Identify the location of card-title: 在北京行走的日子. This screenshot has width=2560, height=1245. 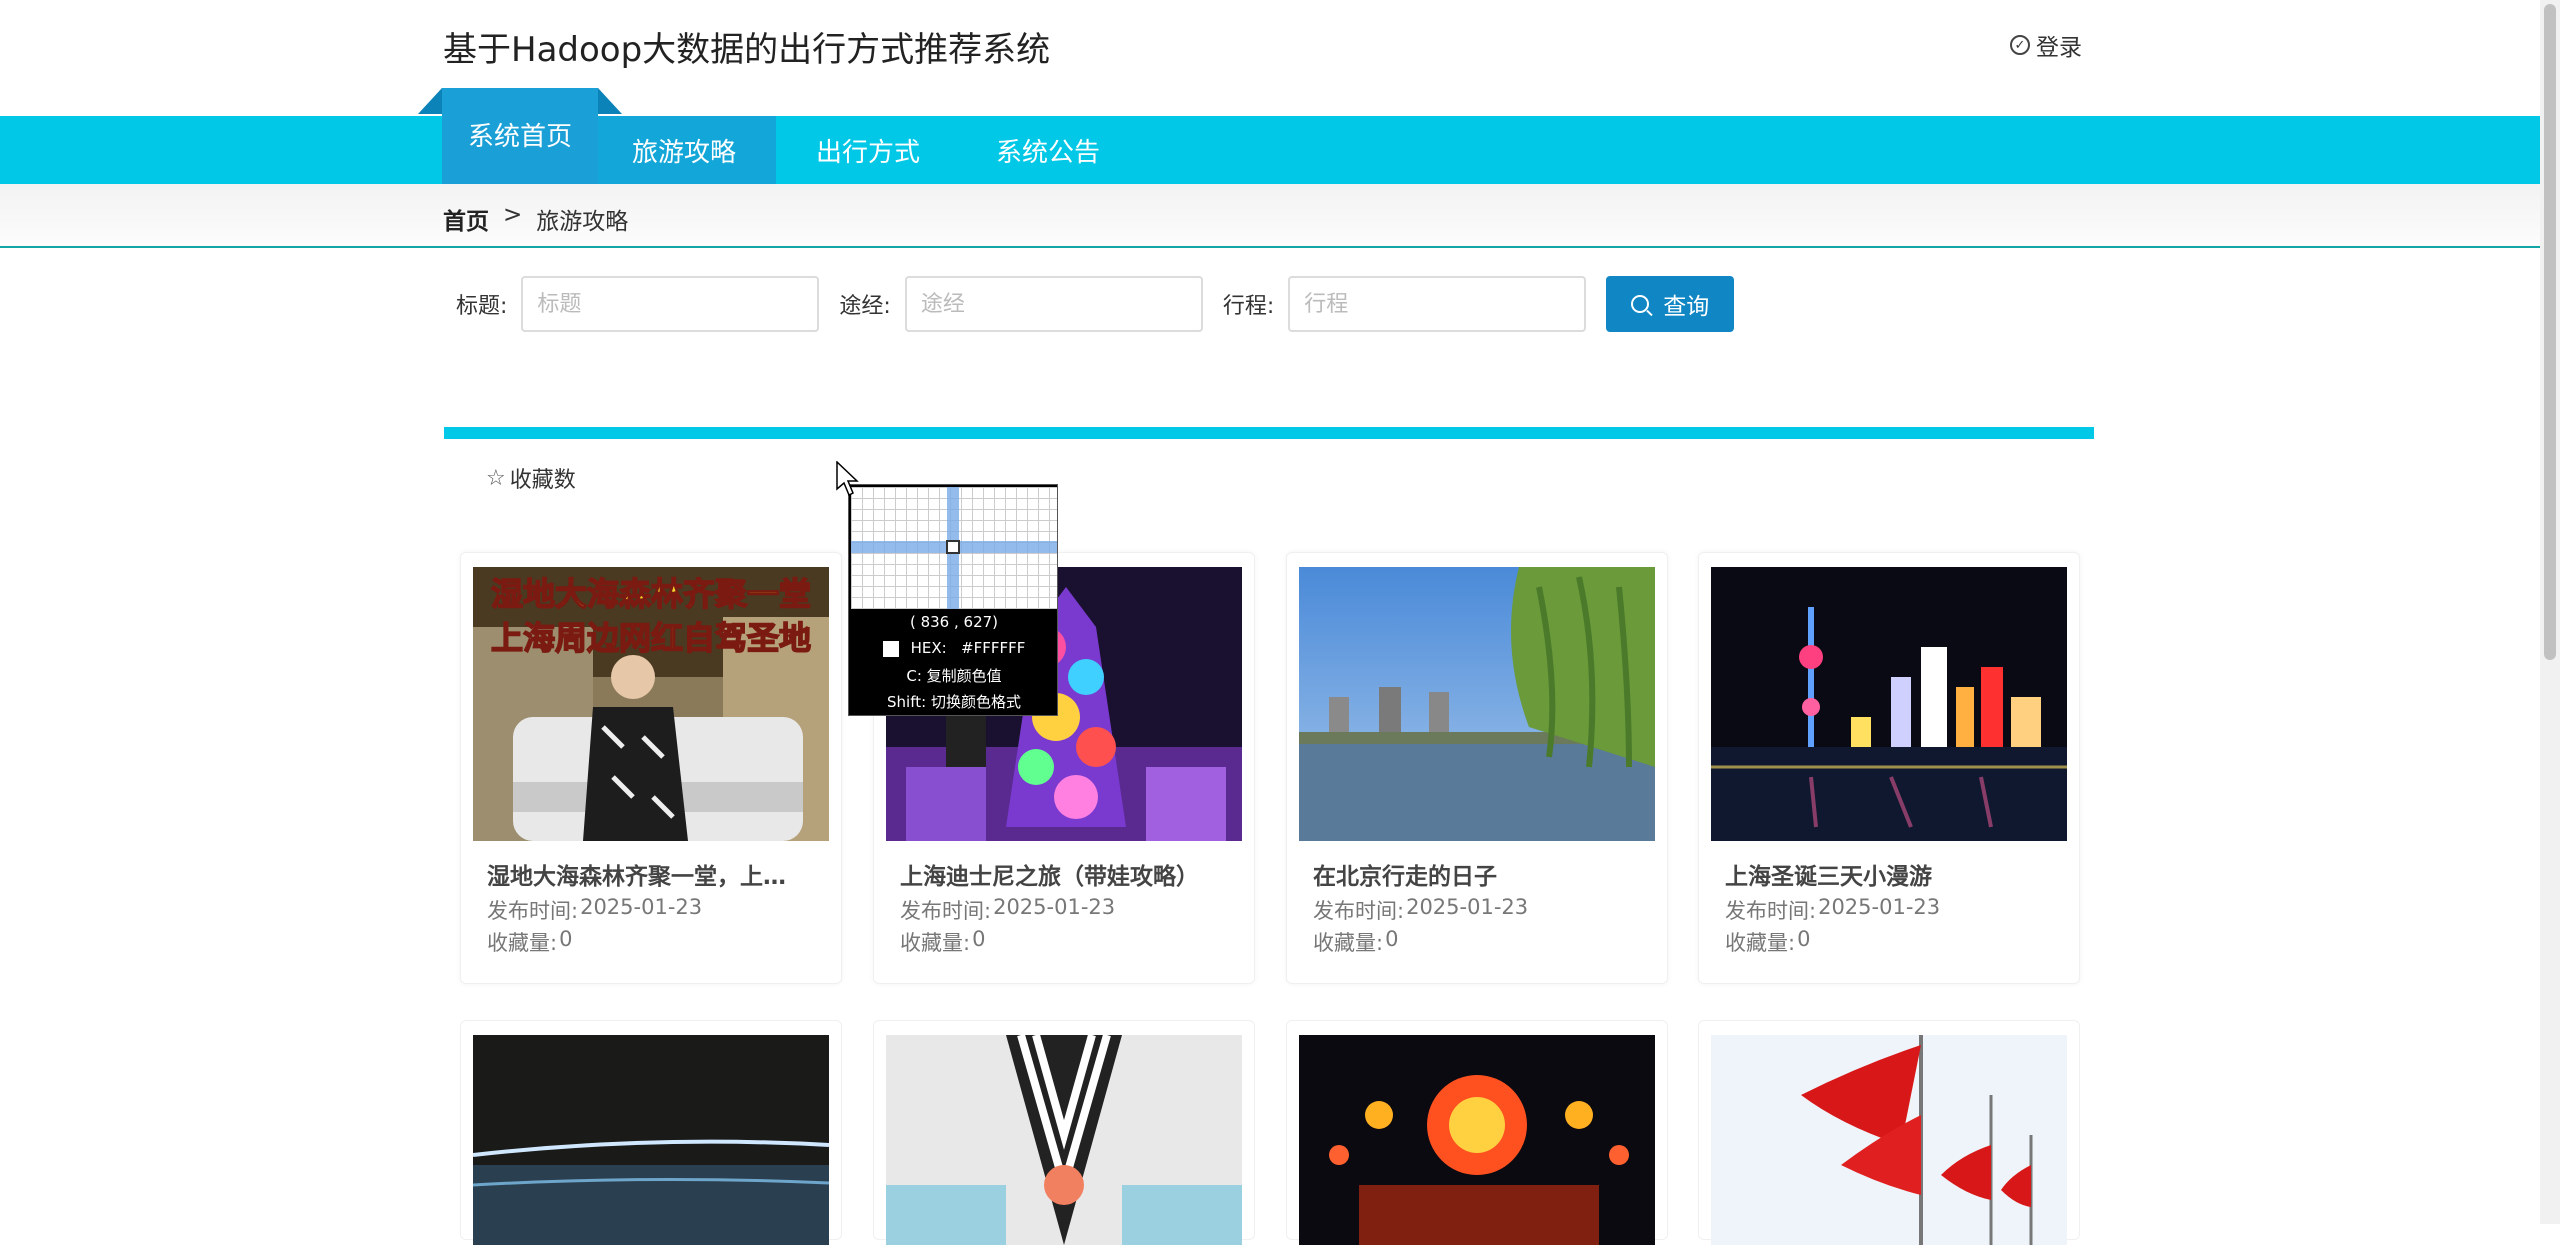
(1405, 877).